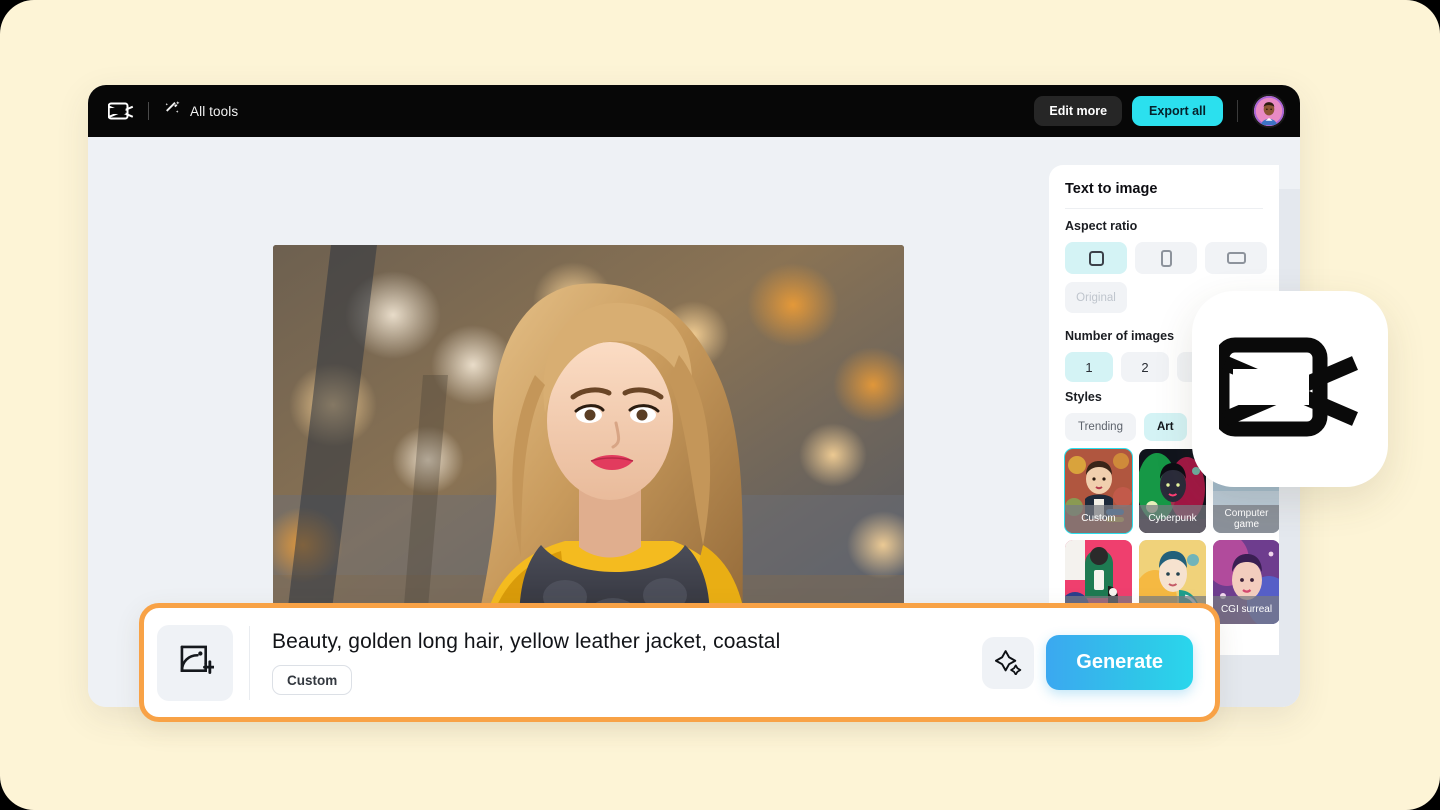  I want to click on panel-title: Text to image, so click(1111, 189).